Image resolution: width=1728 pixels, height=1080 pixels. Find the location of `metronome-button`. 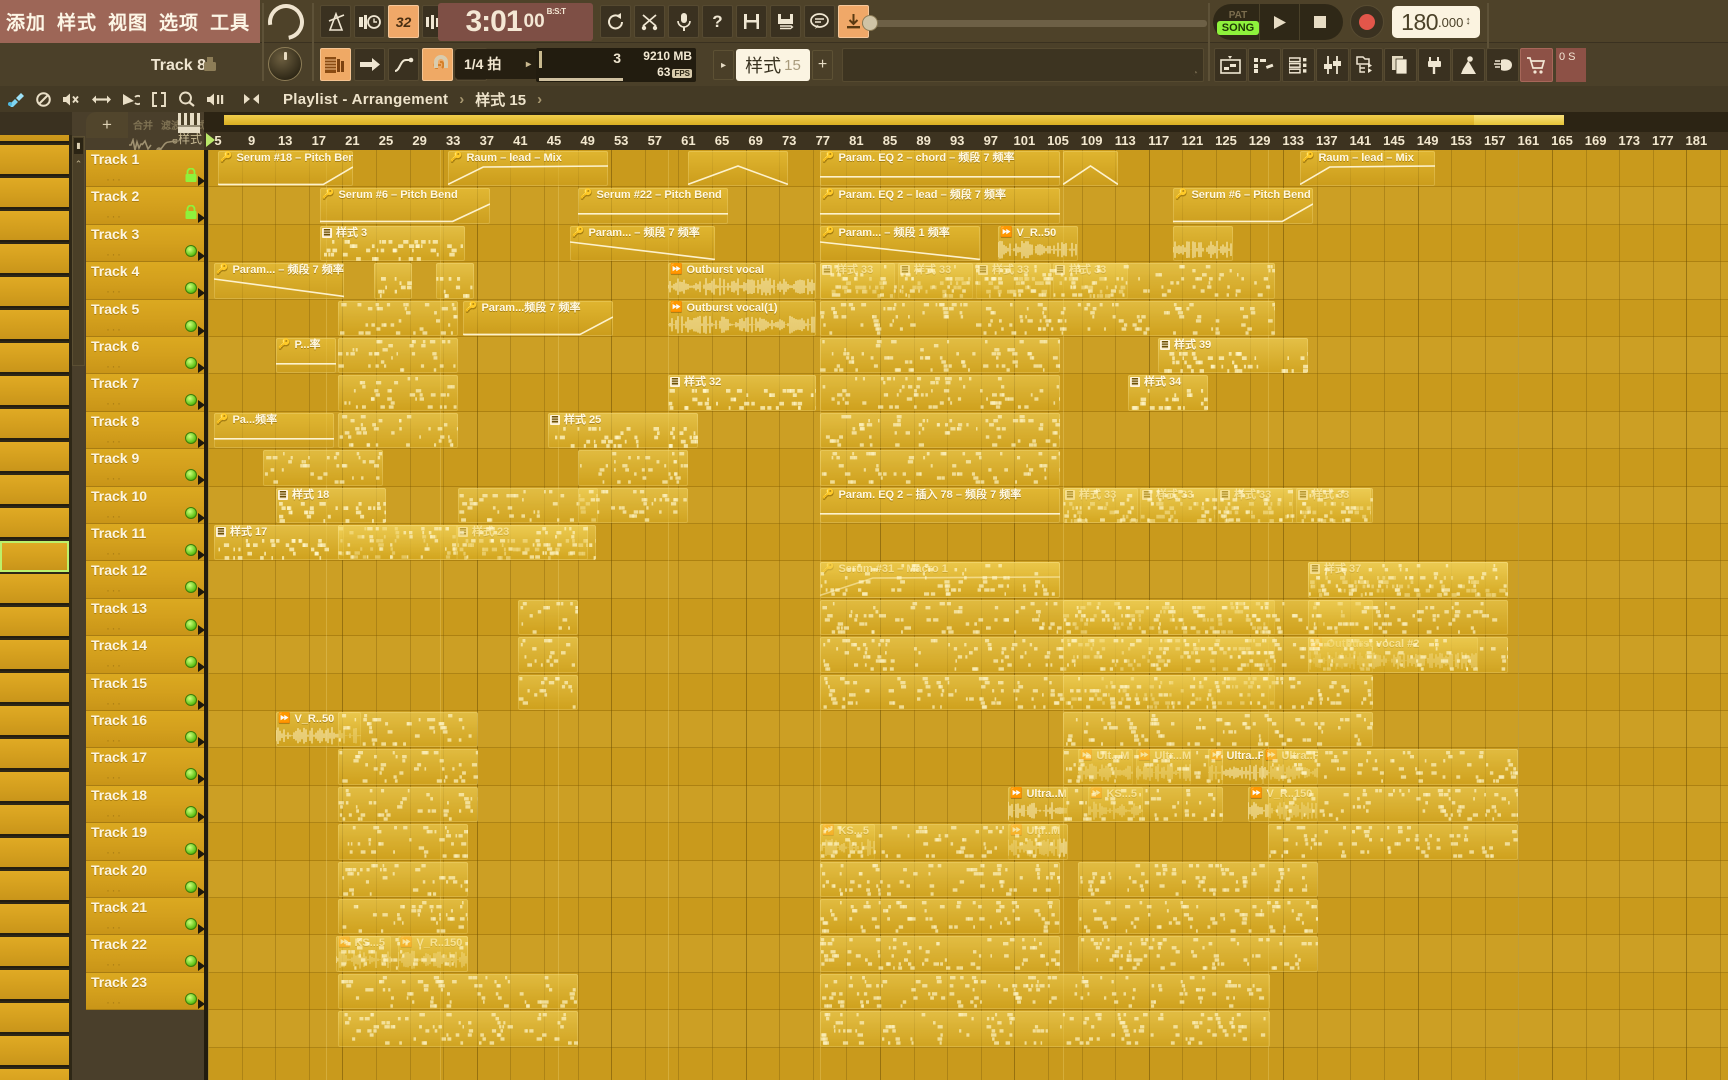

metronome-button is located at coordinates (335, 21).